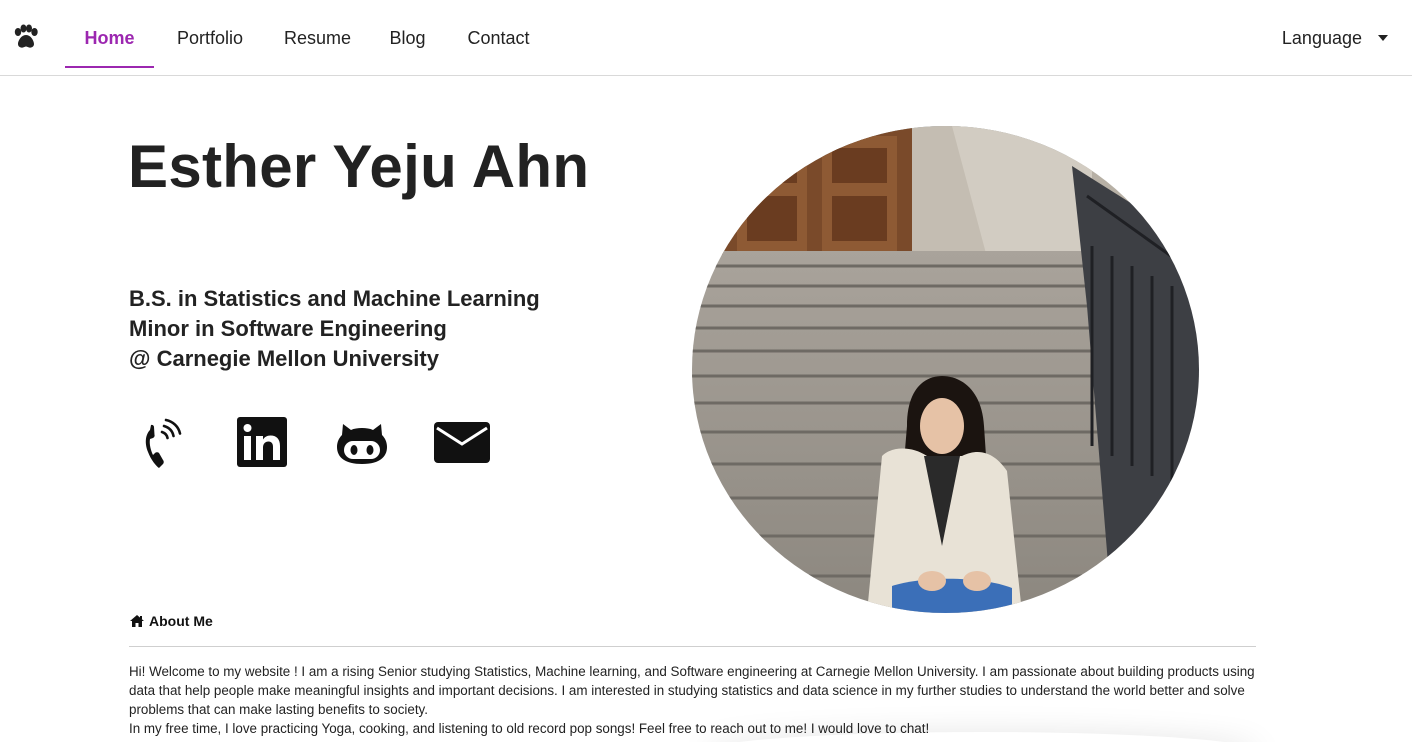  I want to click on about-heading-label: About Me, so click(181, 621).